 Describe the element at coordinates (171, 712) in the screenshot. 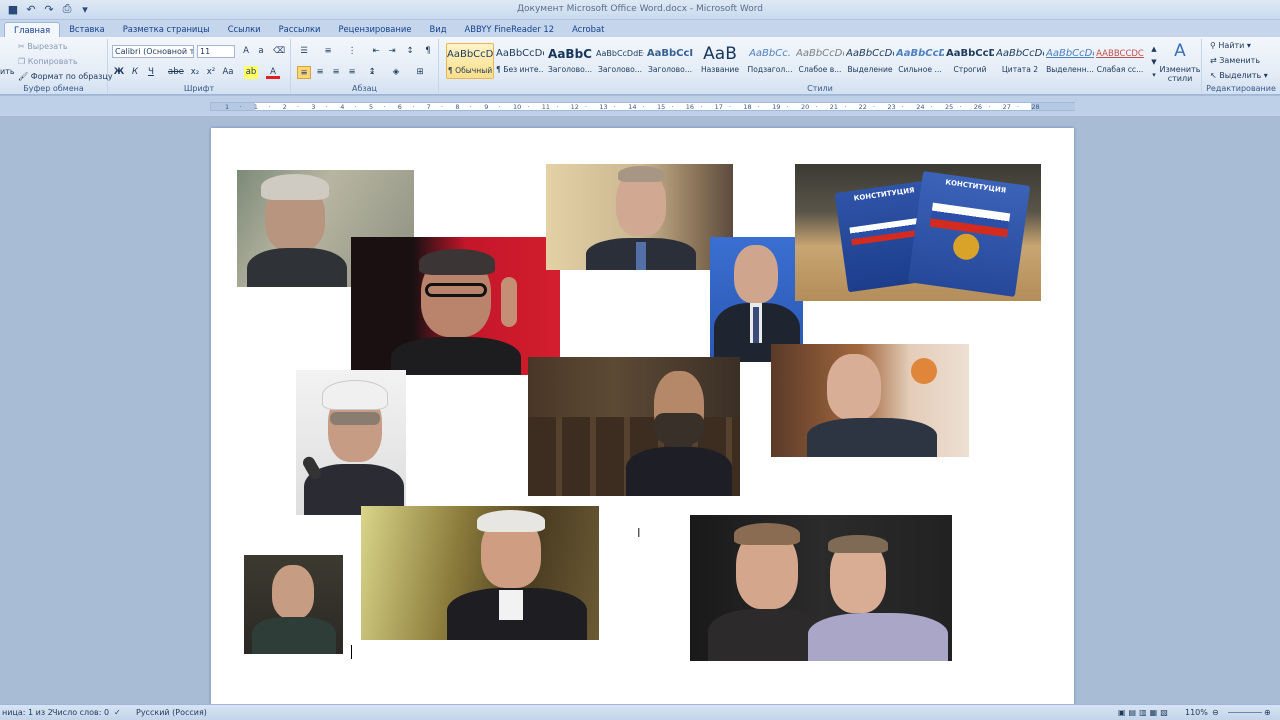

I see `language-indicator: Русский (Россия)` at that location.